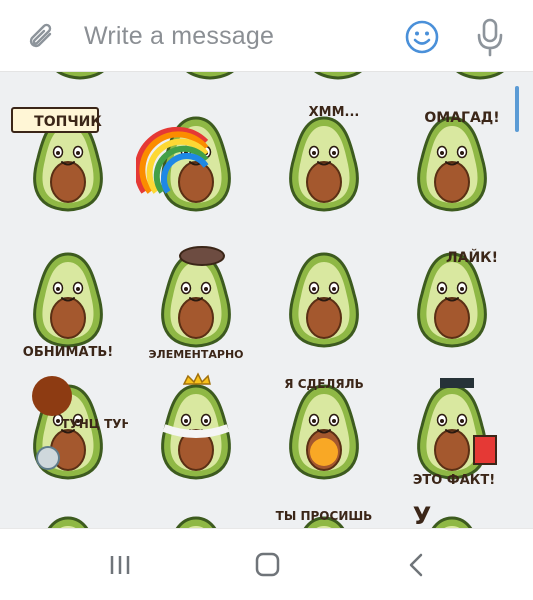 Image resolution: width=533 pixels, height=600 pixels. I want to click on sticker: ОБНИМАТЬ!, so click(68, 300).